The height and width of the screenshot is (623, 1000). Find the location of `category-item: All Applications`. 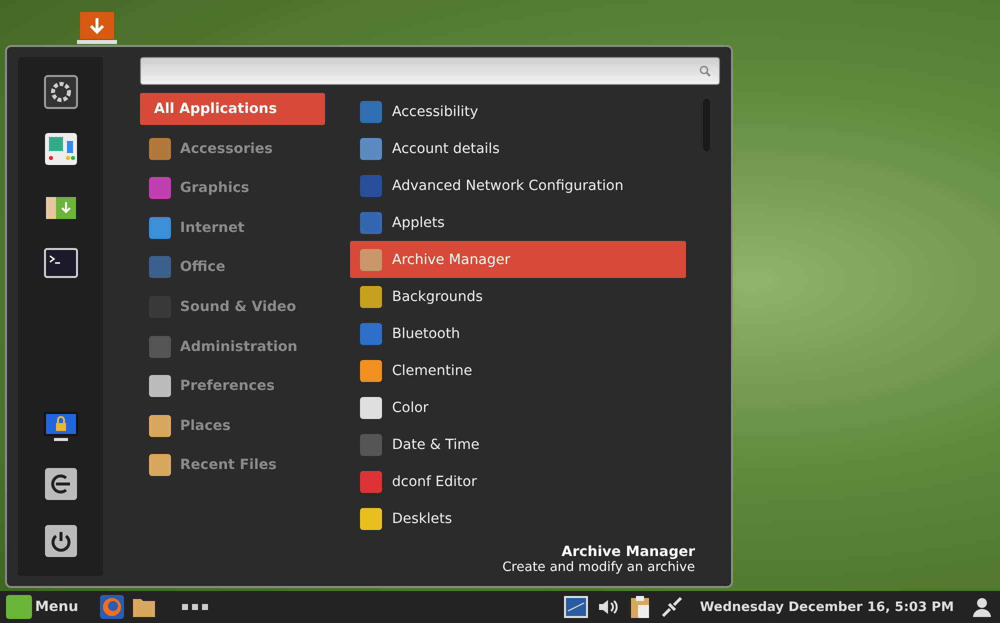

category-item: All Applications is located at coordinates (232, 109).